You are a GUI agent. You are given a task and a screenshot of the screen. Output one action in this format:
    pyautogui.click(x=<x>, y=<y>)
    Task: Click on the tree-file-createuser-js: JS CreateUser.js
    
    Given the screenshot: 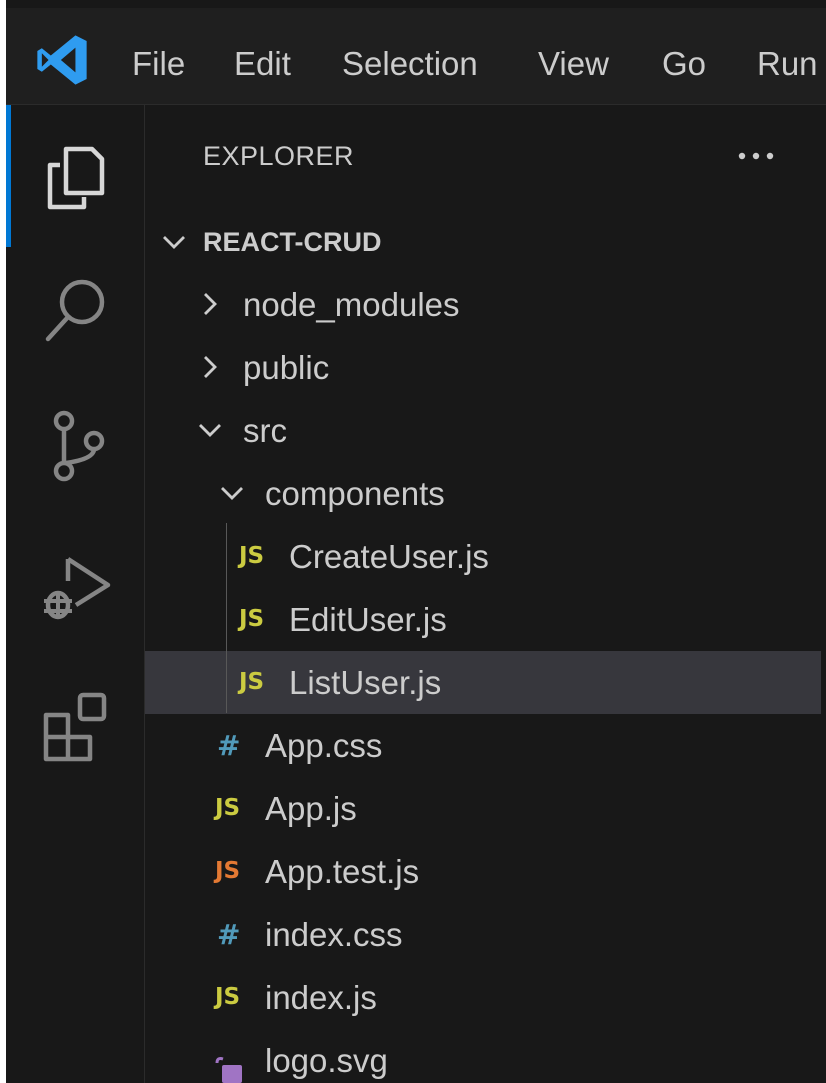 What is the action you would take?
    pyautogui.click(x=483, y=556)
    